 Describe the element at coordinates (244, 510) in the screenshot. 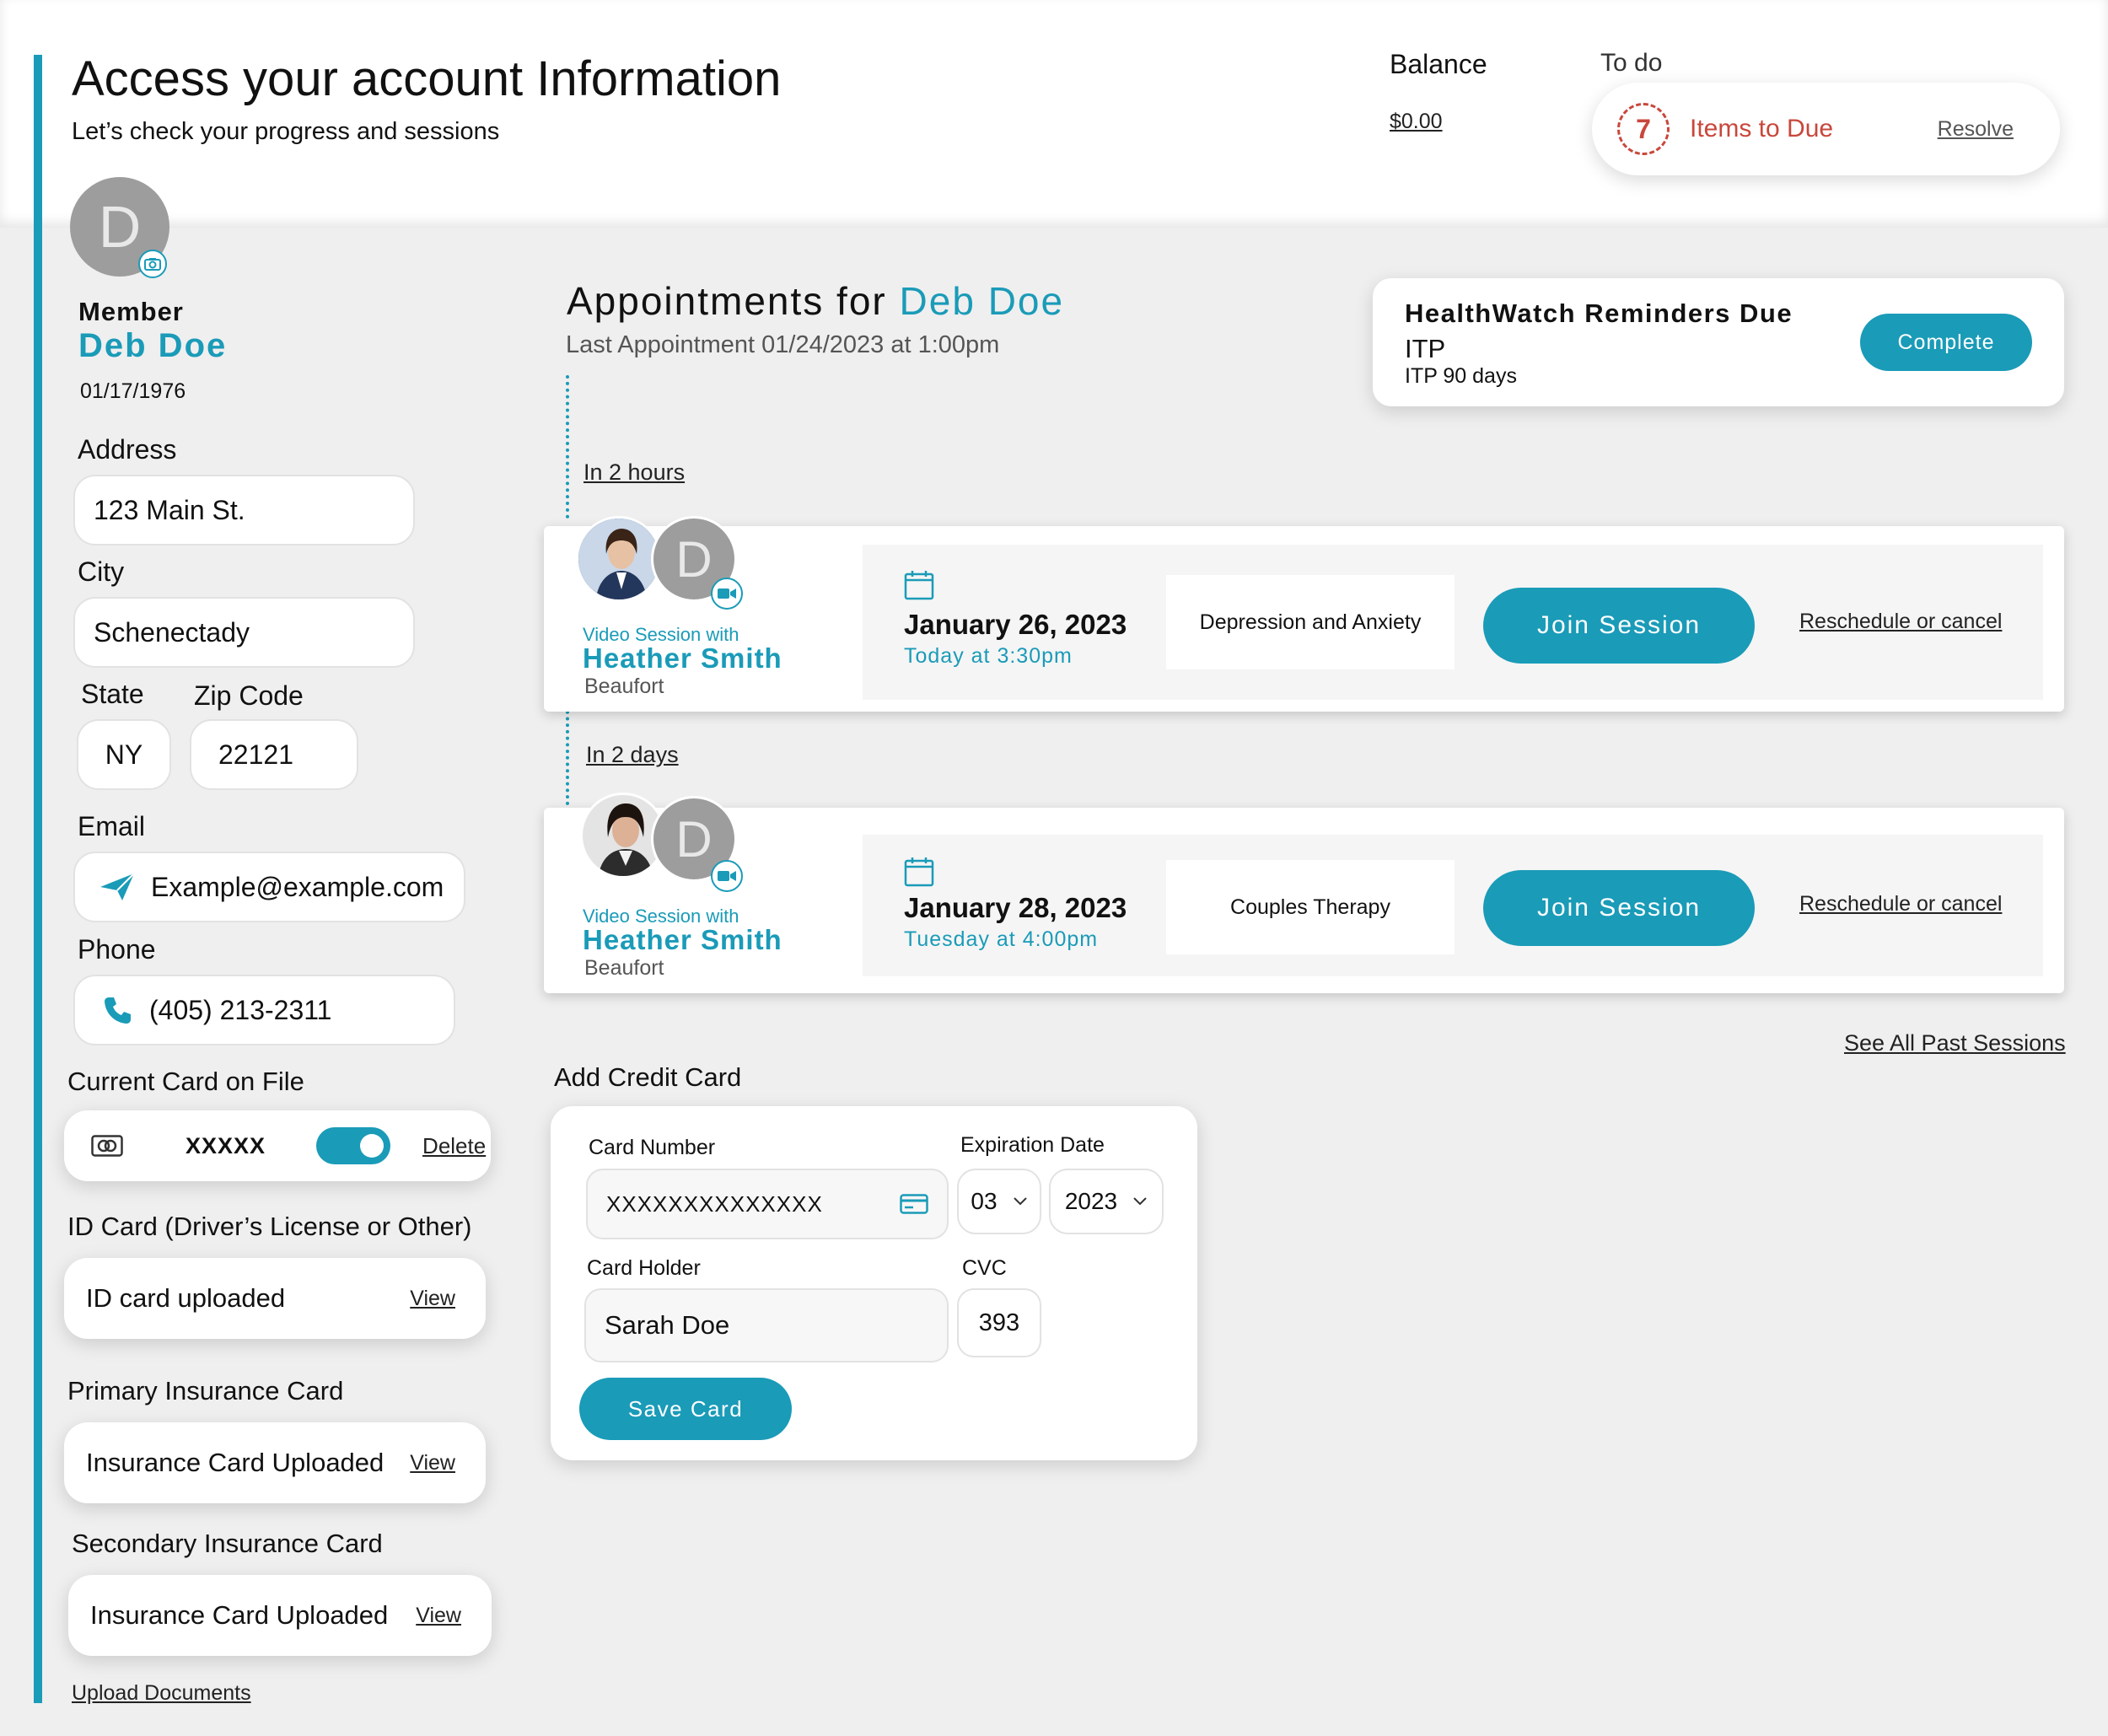

I see `address-field: 123 Main St.` at that location.